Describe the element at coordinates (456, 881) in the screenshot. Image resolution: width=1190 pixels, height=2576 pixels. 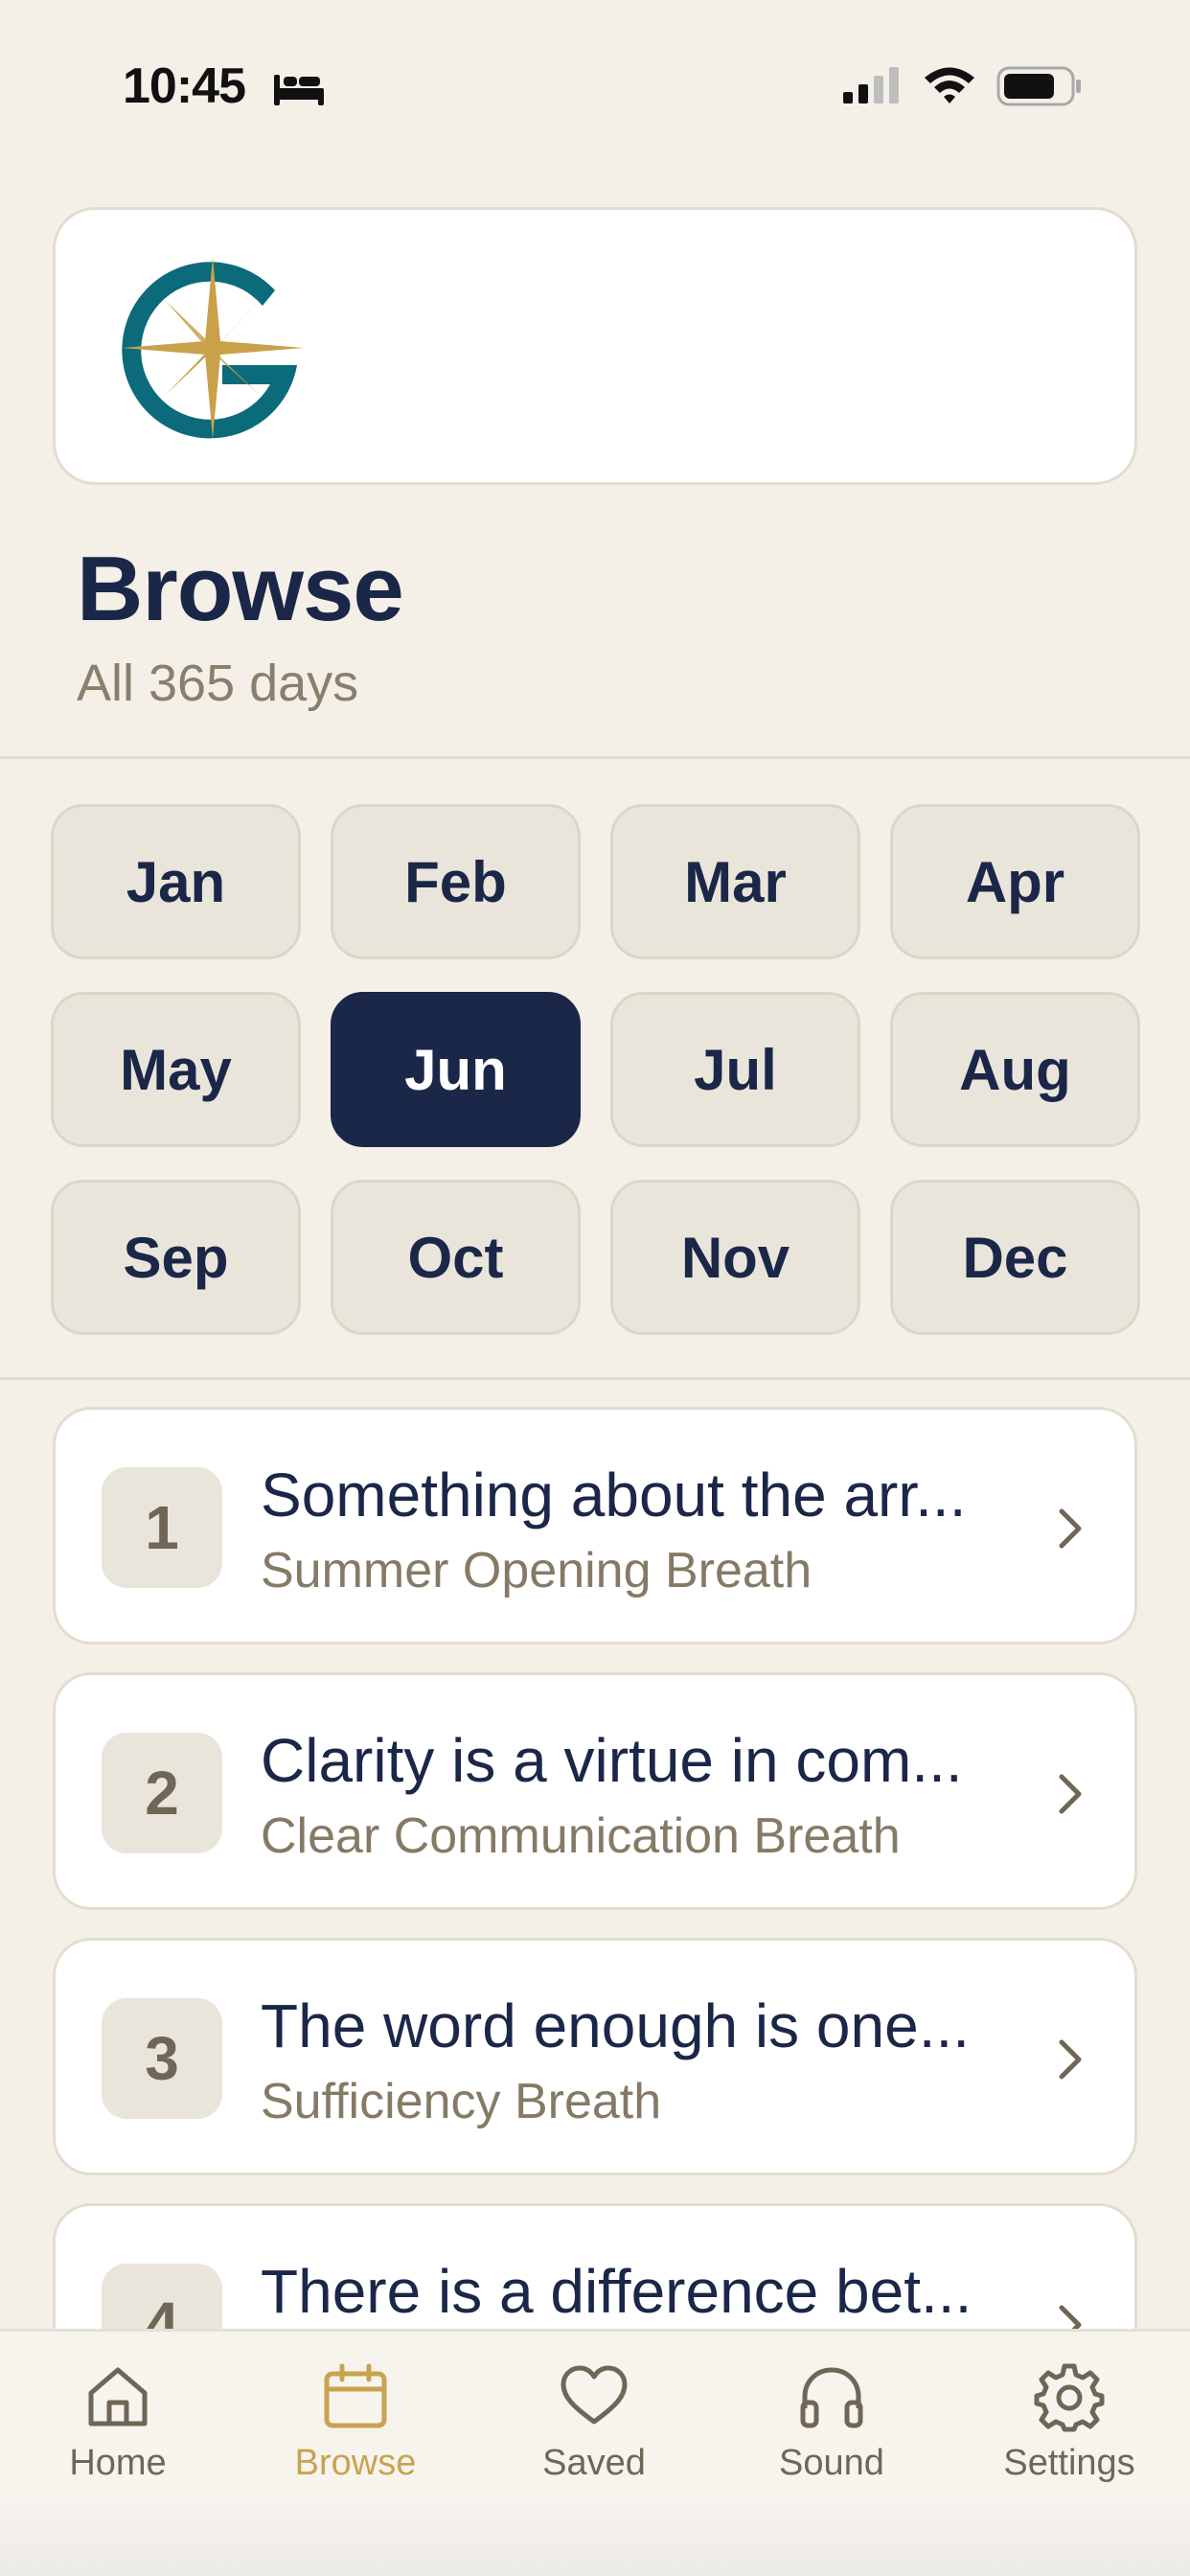
I see `month-button-feb: Feb` at that location.